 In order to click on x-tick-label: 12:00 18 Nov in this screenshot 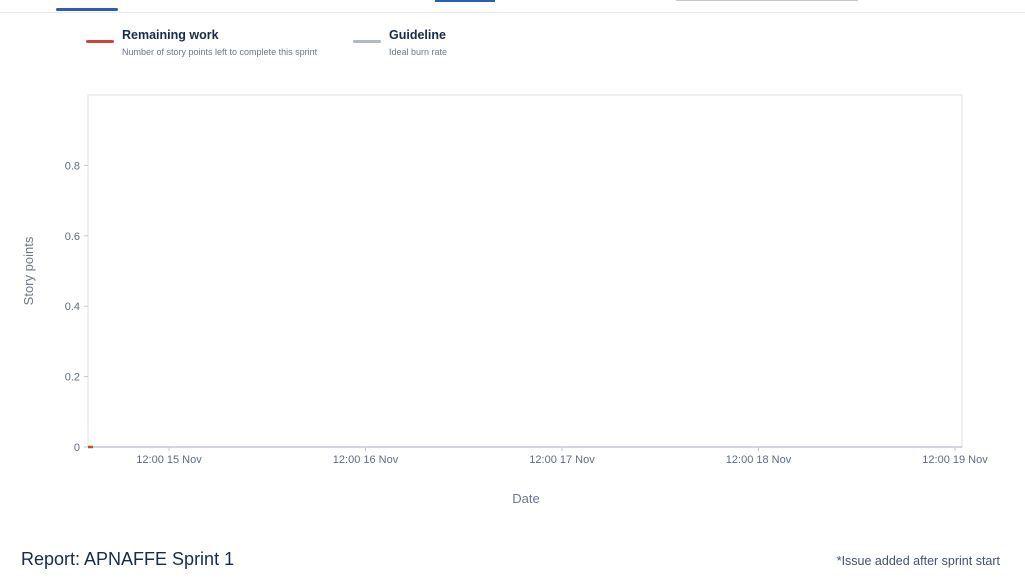, I will do `click(759, 460)`.